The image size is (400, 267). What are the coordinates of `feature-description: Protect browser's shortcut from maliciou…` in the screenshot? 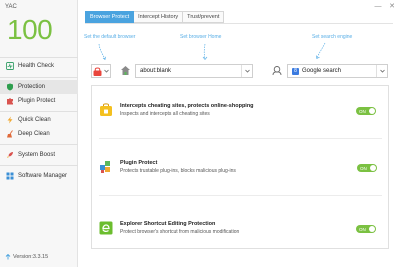 It's located at (180, 232).